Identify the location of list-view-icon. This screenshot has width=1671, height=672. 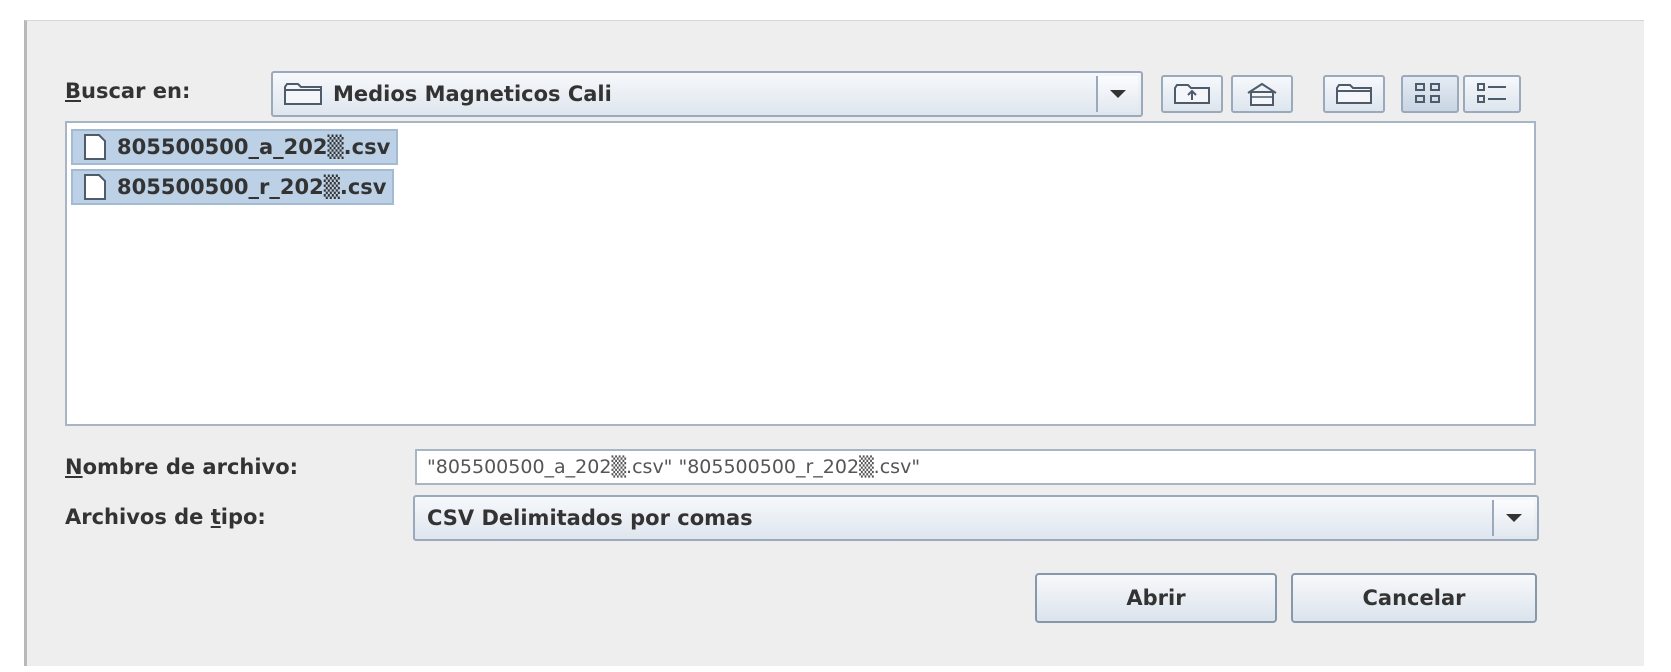
(1427, 93).